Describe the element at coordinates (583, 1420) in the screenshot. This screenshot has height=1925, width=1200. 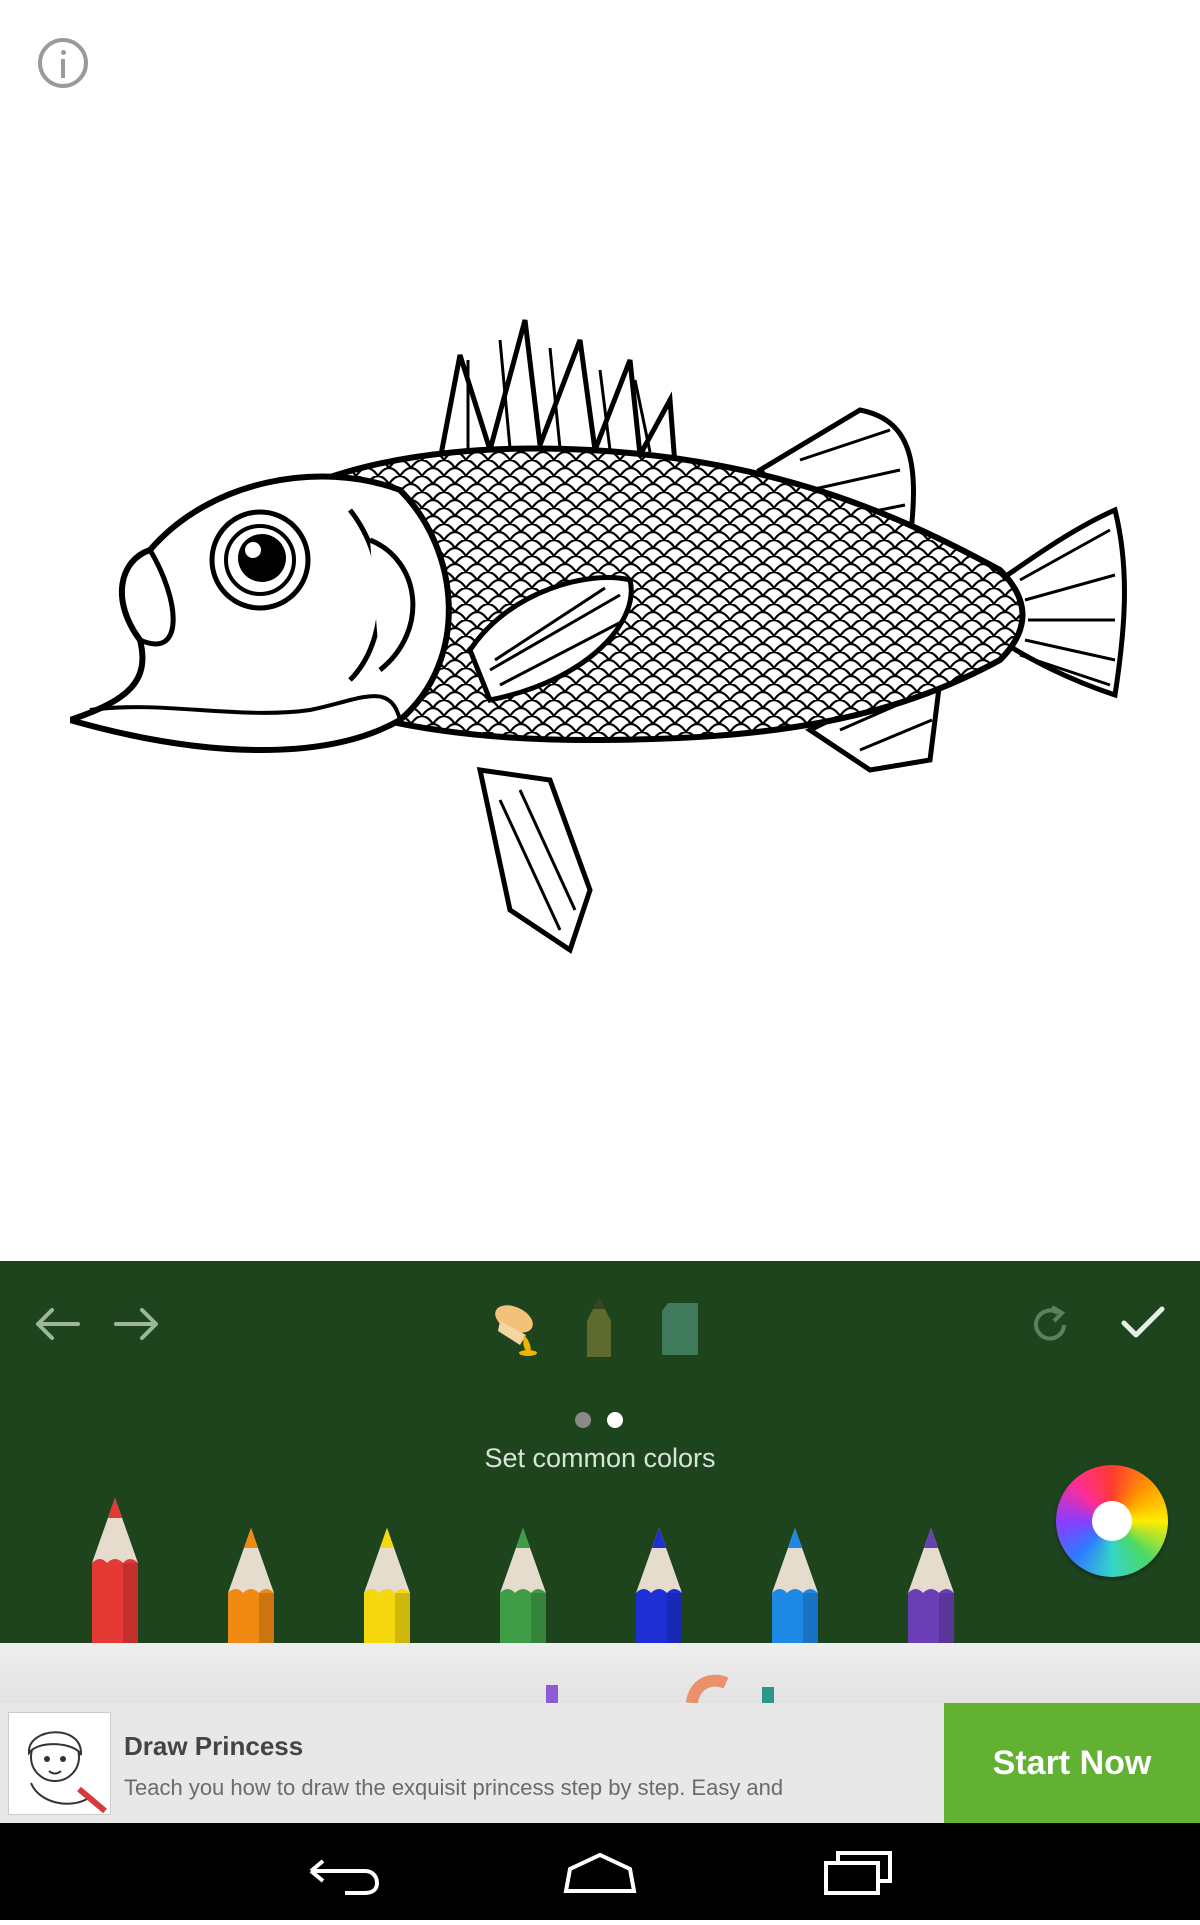
I see `page-dot` at that location.